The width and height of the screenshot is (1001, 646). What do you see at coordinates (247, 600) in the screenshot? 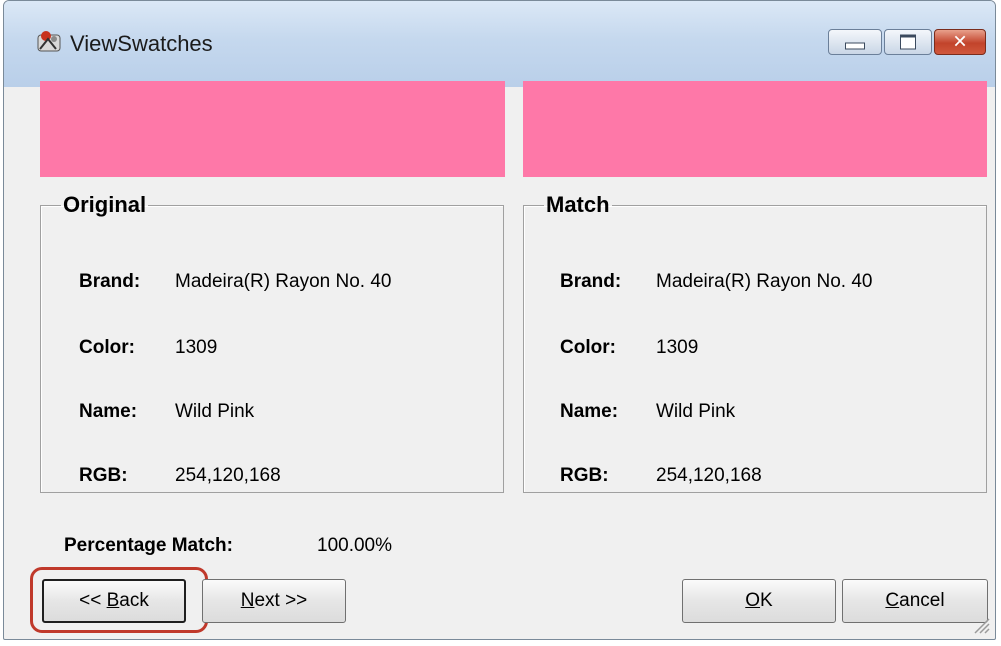
I see `next-button-mnemonic: N` at bounding box center [247, 600].